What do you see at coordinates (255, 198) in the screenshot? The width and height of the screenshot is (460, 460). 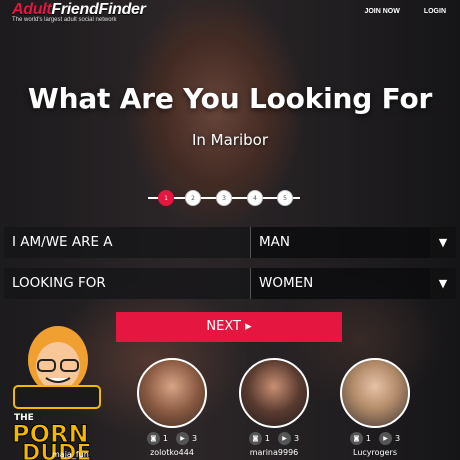 I see `step-4: 4` at bounding box center [255, 198].